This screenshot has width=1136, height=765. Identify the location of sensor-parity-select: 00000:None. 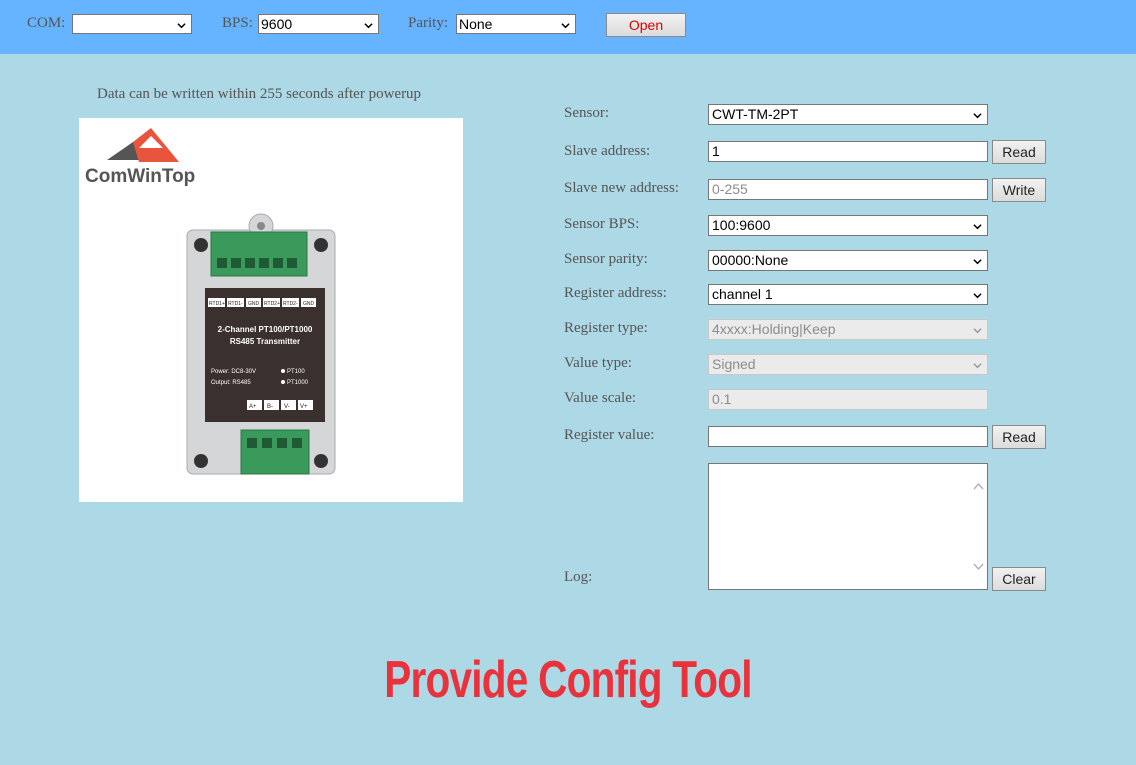
(848, 260).